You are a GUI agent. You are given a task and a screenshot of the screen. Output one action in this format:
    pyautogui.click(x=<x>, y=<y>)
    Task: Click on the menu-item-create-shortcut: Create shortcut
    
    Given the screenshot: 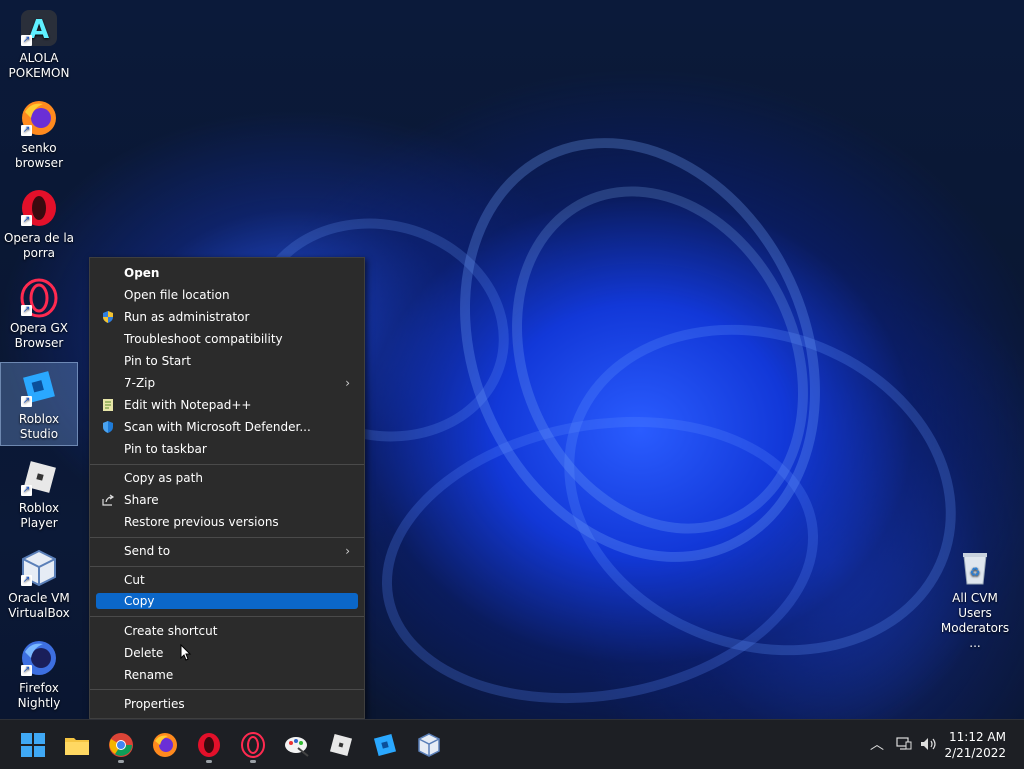 What is the action you would take?
    pyautogui.click(x=227, y=631)
    